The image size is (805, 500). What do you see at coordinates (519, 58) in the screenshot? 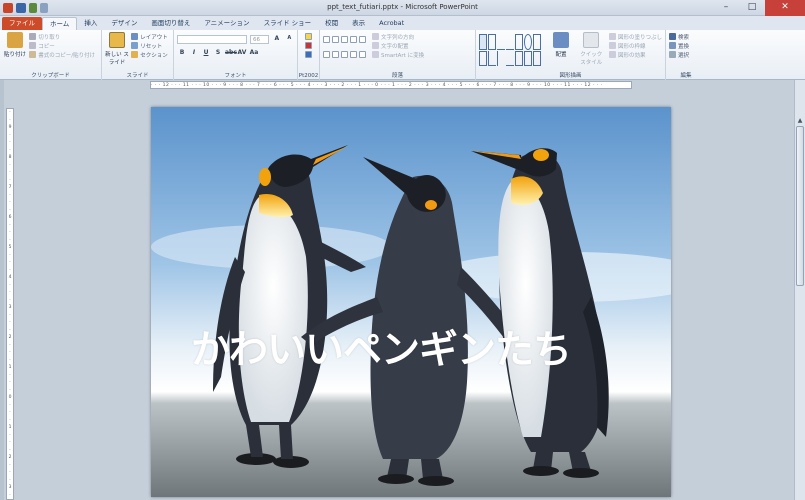
I see `right-arrow-shape-icon` at bounding box center [519, 58].